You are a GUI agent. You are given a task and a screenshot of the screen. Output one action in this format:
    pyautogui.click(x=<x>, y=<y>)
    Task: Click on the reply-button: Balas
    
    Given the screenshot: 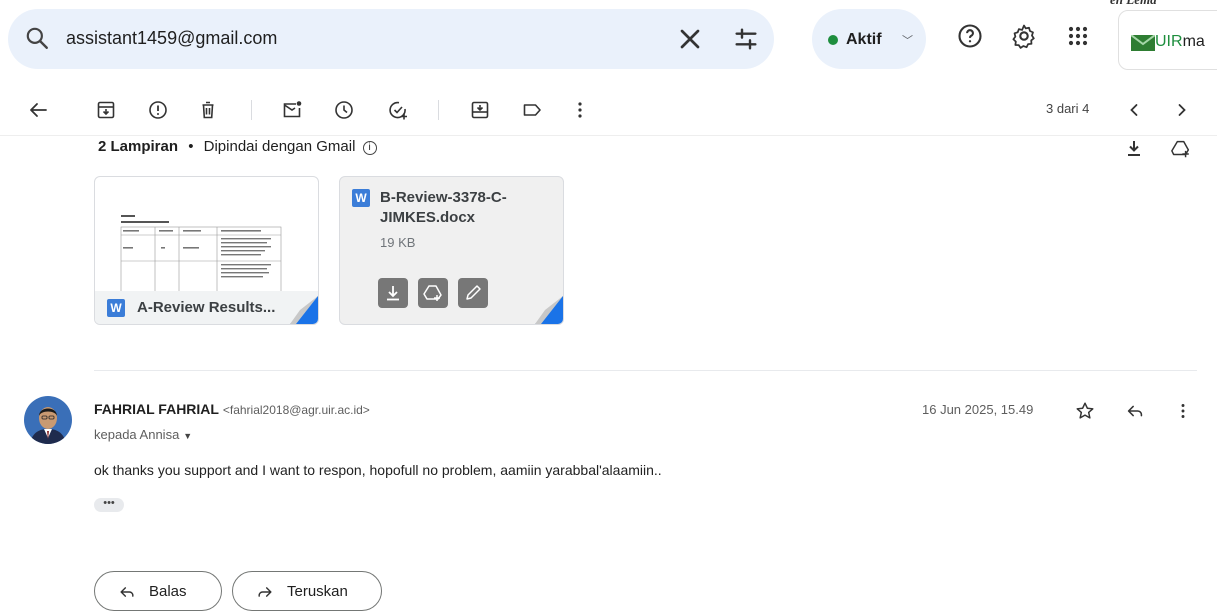 What is the action you would take?
    pyautogui.click(x=158, y=591)
    